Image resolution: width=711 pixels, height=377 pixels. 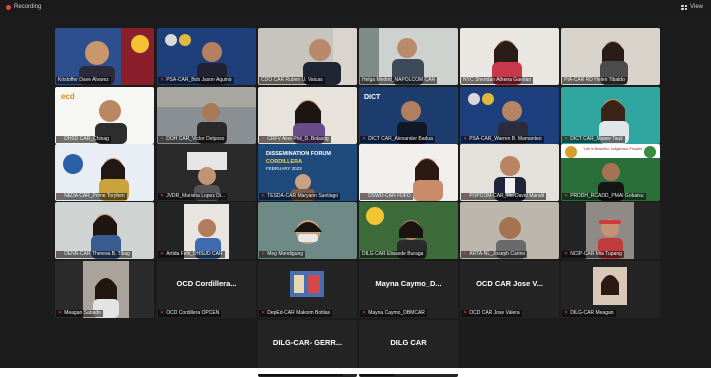 What do you see at coordinates (509, 115) in the screenshot?
I see `participant-tile: ✕ PSA-CAR_Warren B. Mamanteo` at bounding box center [509, 115].